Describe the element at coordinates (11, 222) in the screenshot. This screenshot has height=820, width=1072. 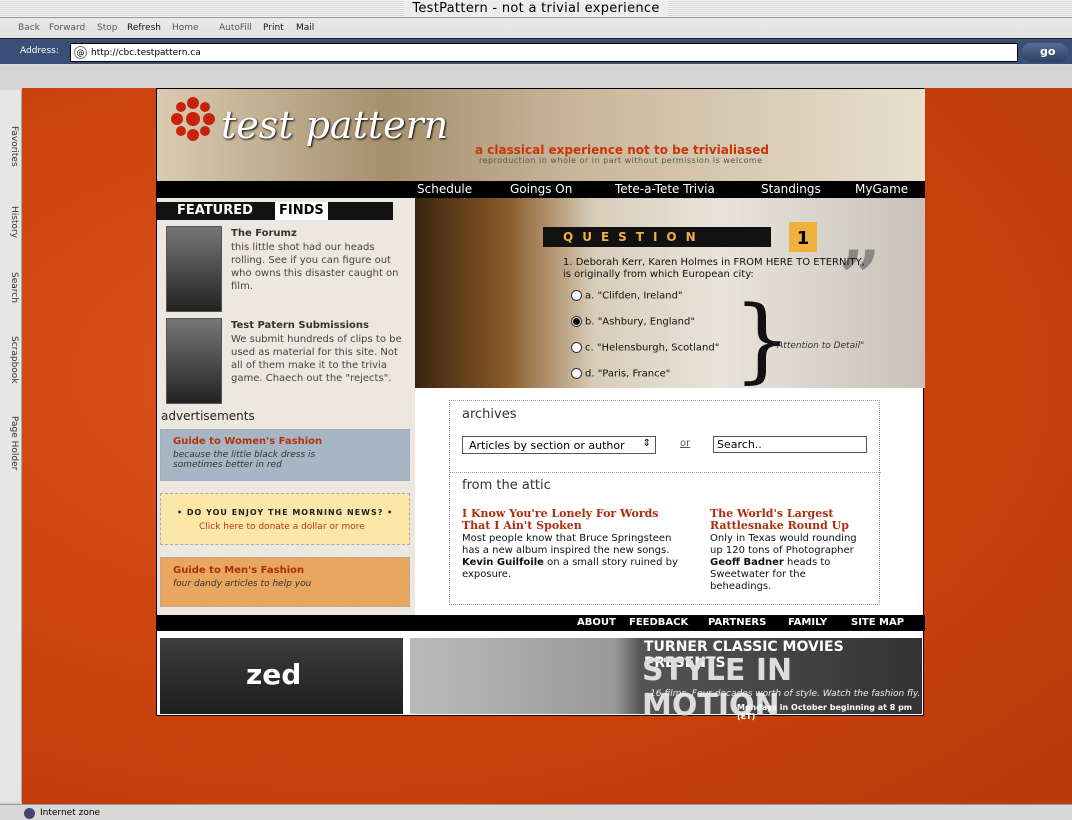
I see `tab-history: History` at that location.